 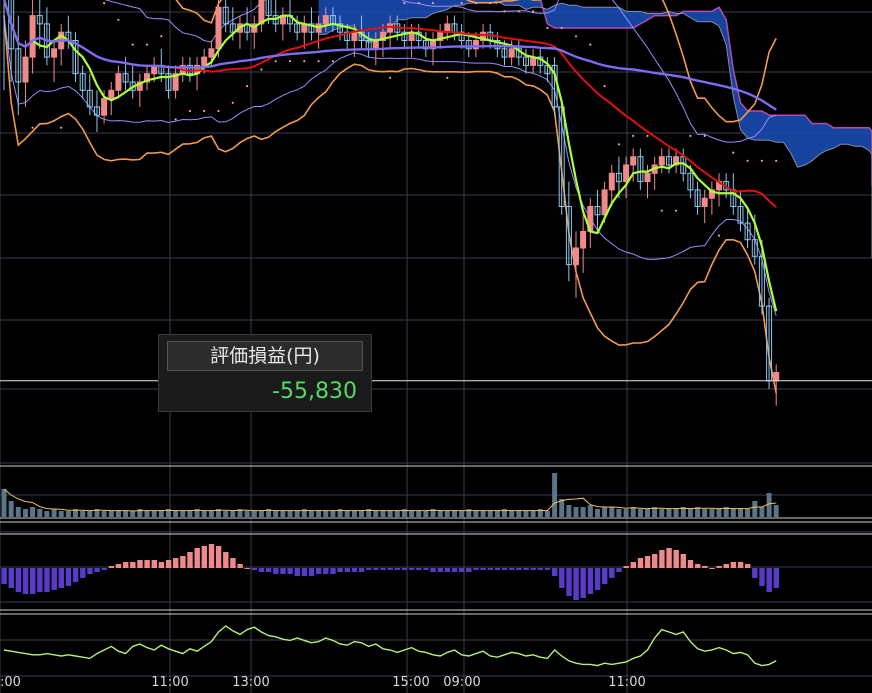 I want to click on unrealized-pl-panel: 評価損益(円) -55,830, so click(x=265, y=373).